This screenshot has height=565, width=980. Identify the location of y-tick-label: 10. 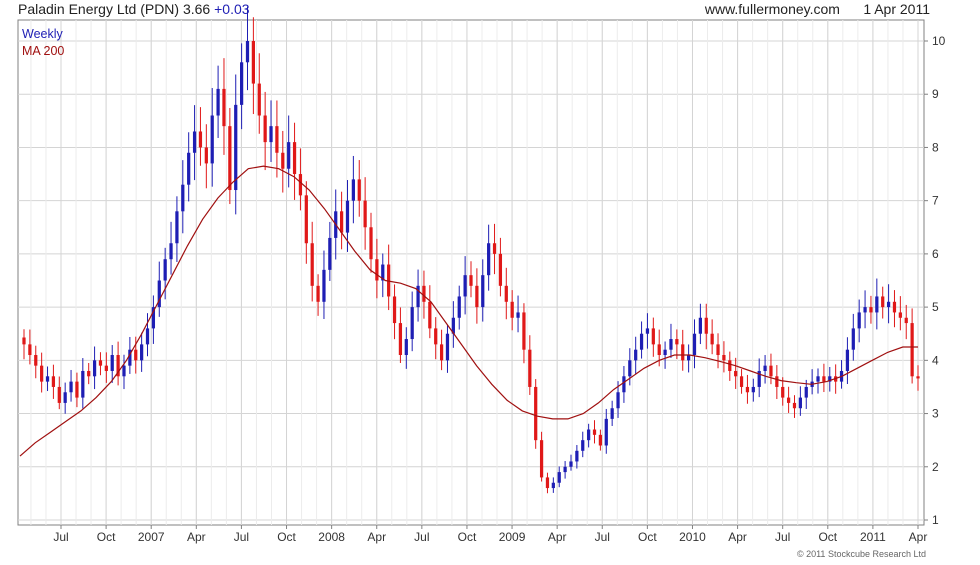
(939, 41).